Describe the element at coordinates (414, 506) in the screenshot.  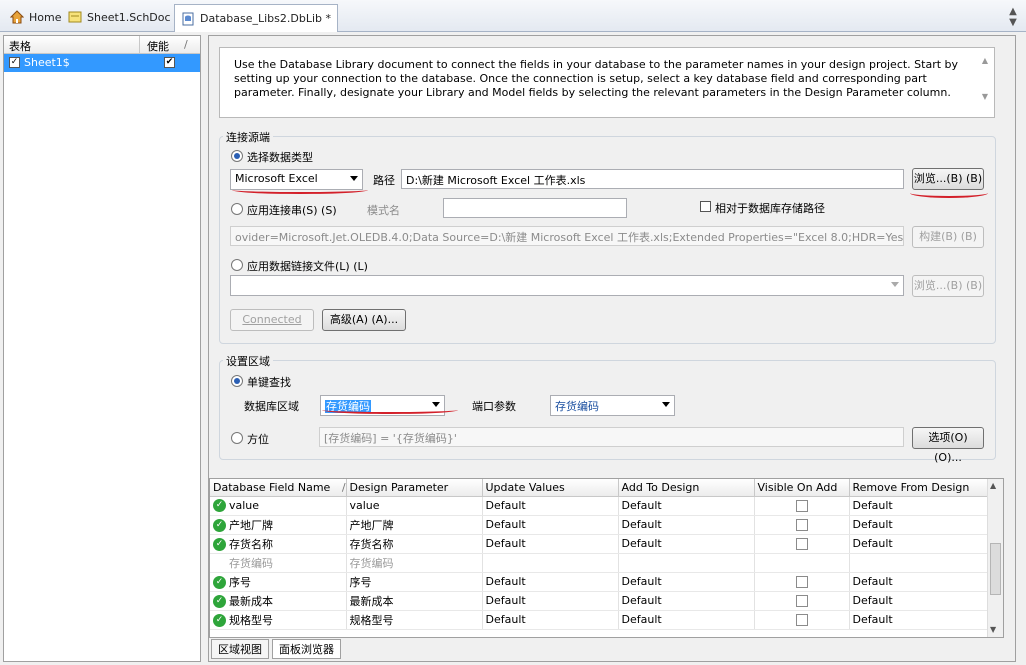
I see `design-parameter-cell: value` at that location.